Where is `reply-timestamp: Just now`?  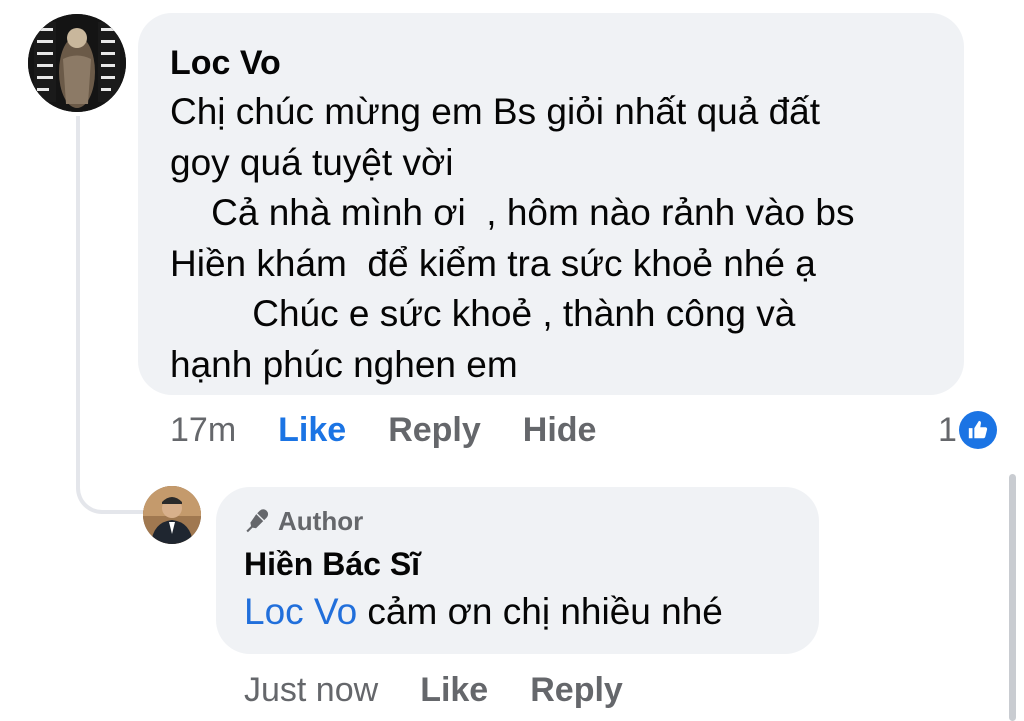
reply-timestamp: Just now is located at coordinates (311, 690).